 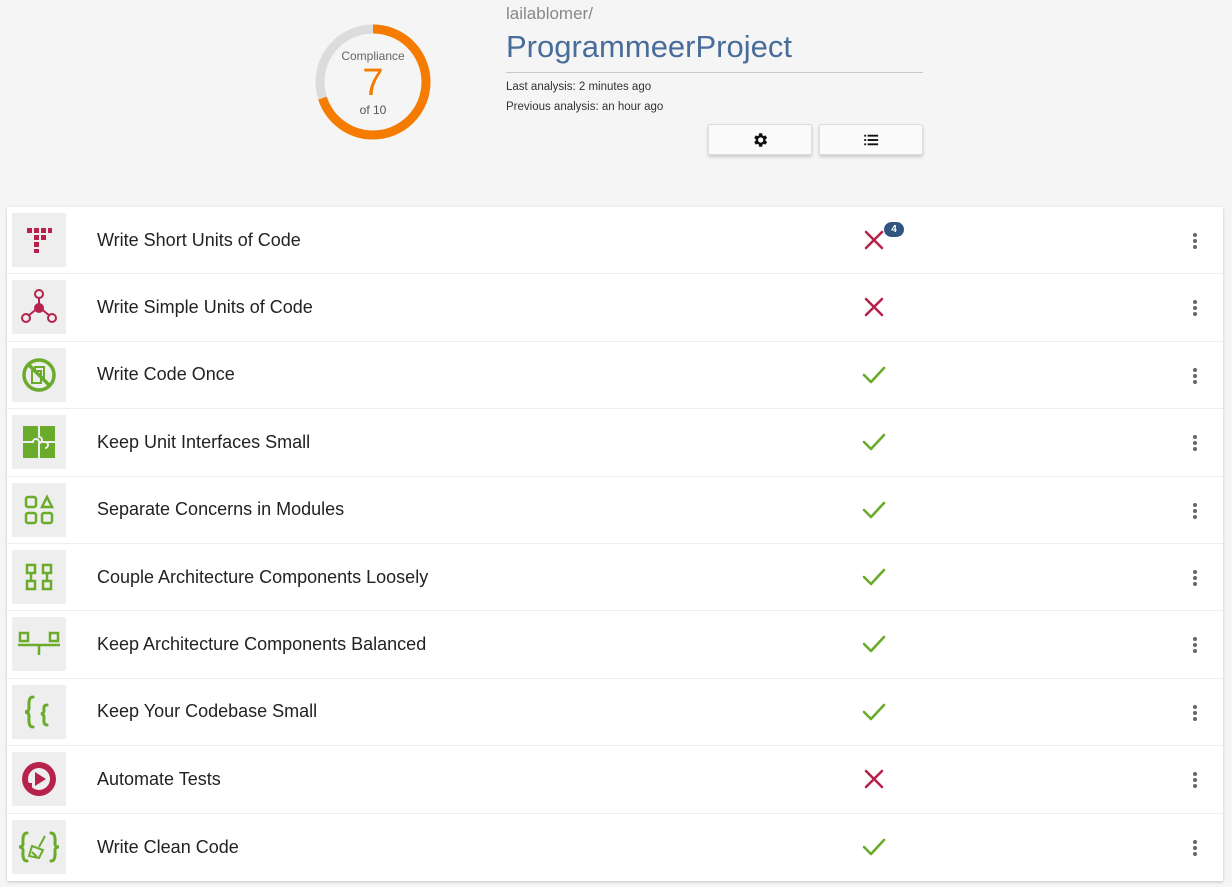 What do you see at coordinates (168, 847) in the screenshot?
I see `guideline-label: Write Clean Code` at bounding box center [168, 847].